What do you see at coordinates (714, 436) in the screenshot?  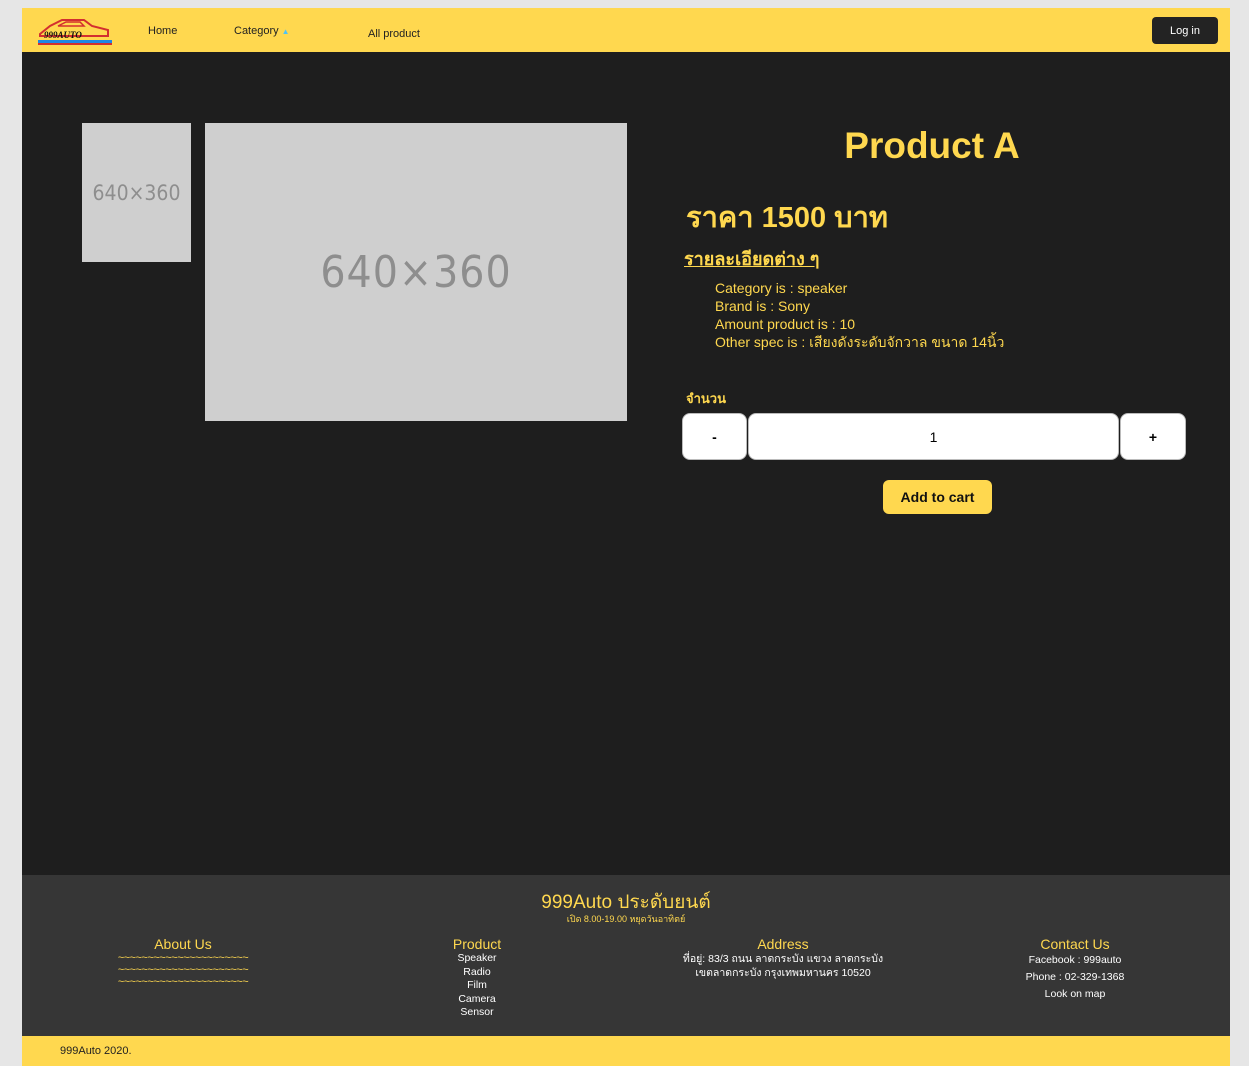 I see `quantity-decrement-button: -` at bounding box center [714, 436].